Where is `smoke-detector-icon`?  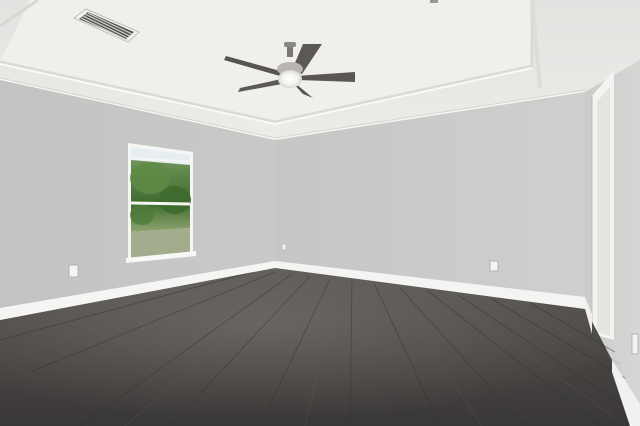
smoke-detector-icon is located at coordinates (434, 1).